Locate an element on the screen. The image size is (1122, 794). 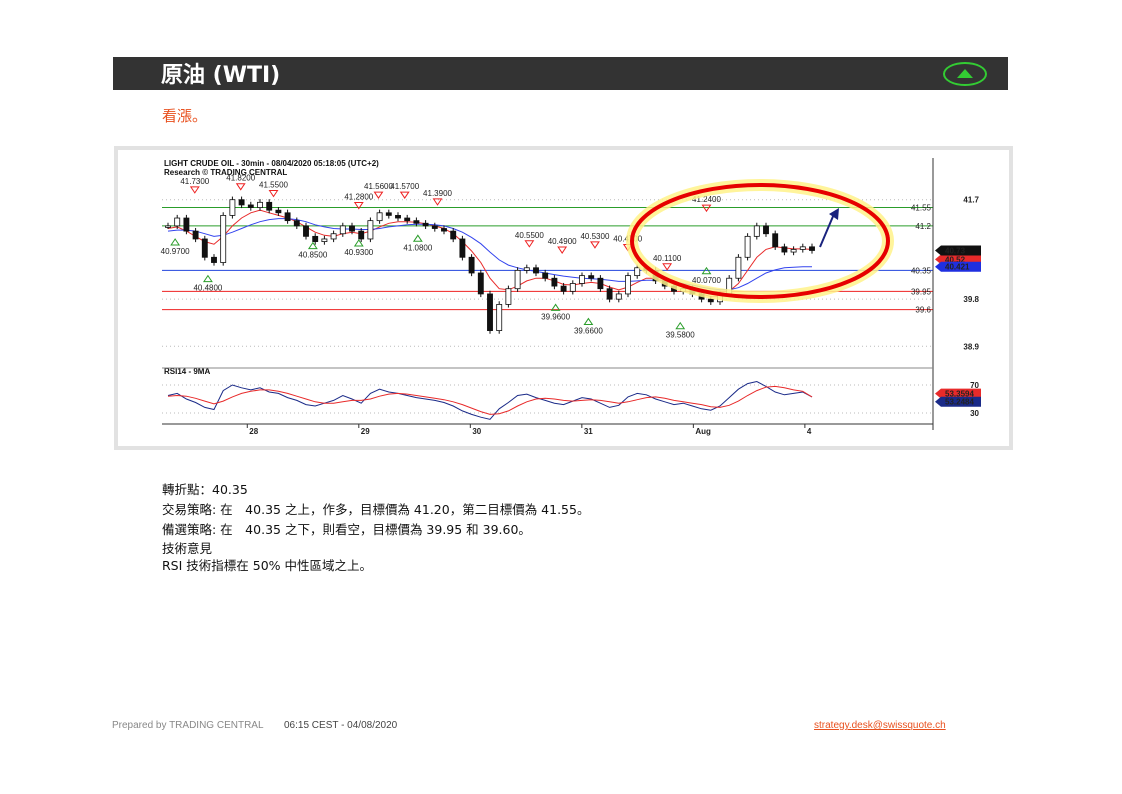
swing-high-label: 41.5500 is located at coordinates (273, 185).